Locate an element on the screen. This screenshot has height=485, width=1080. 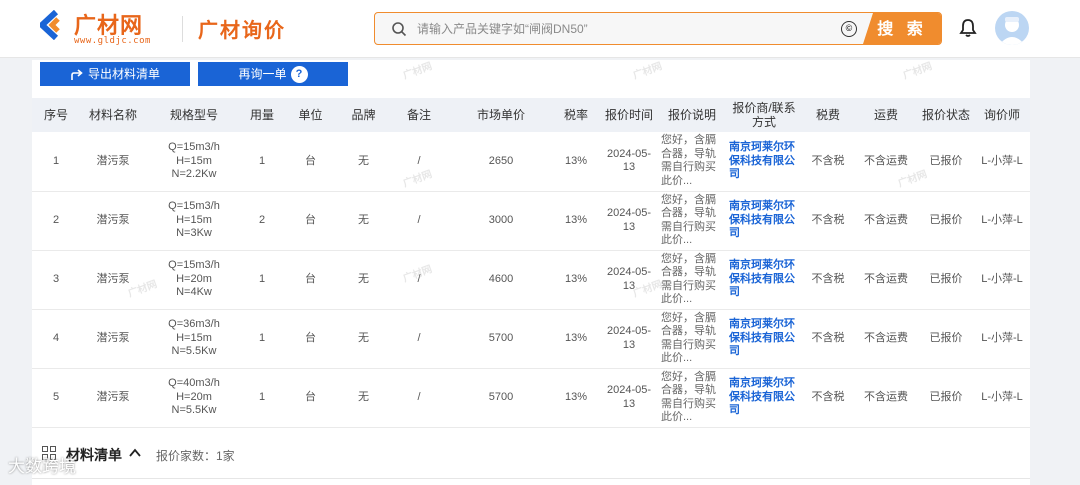
col-header: 税率 is located at coordinates (575, 115).